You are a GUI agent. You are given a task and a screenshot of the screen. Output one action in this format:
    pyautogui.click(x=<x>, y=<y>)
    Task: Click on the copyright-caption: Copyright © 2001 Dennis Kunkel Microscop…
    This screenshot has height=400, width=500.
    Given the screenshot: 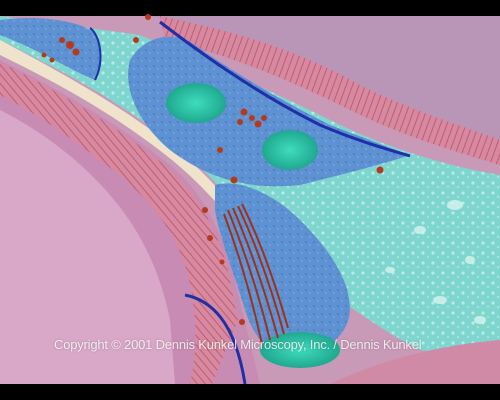 What is the action you would take?
    pyautogui.click(x=238, y=344)
    